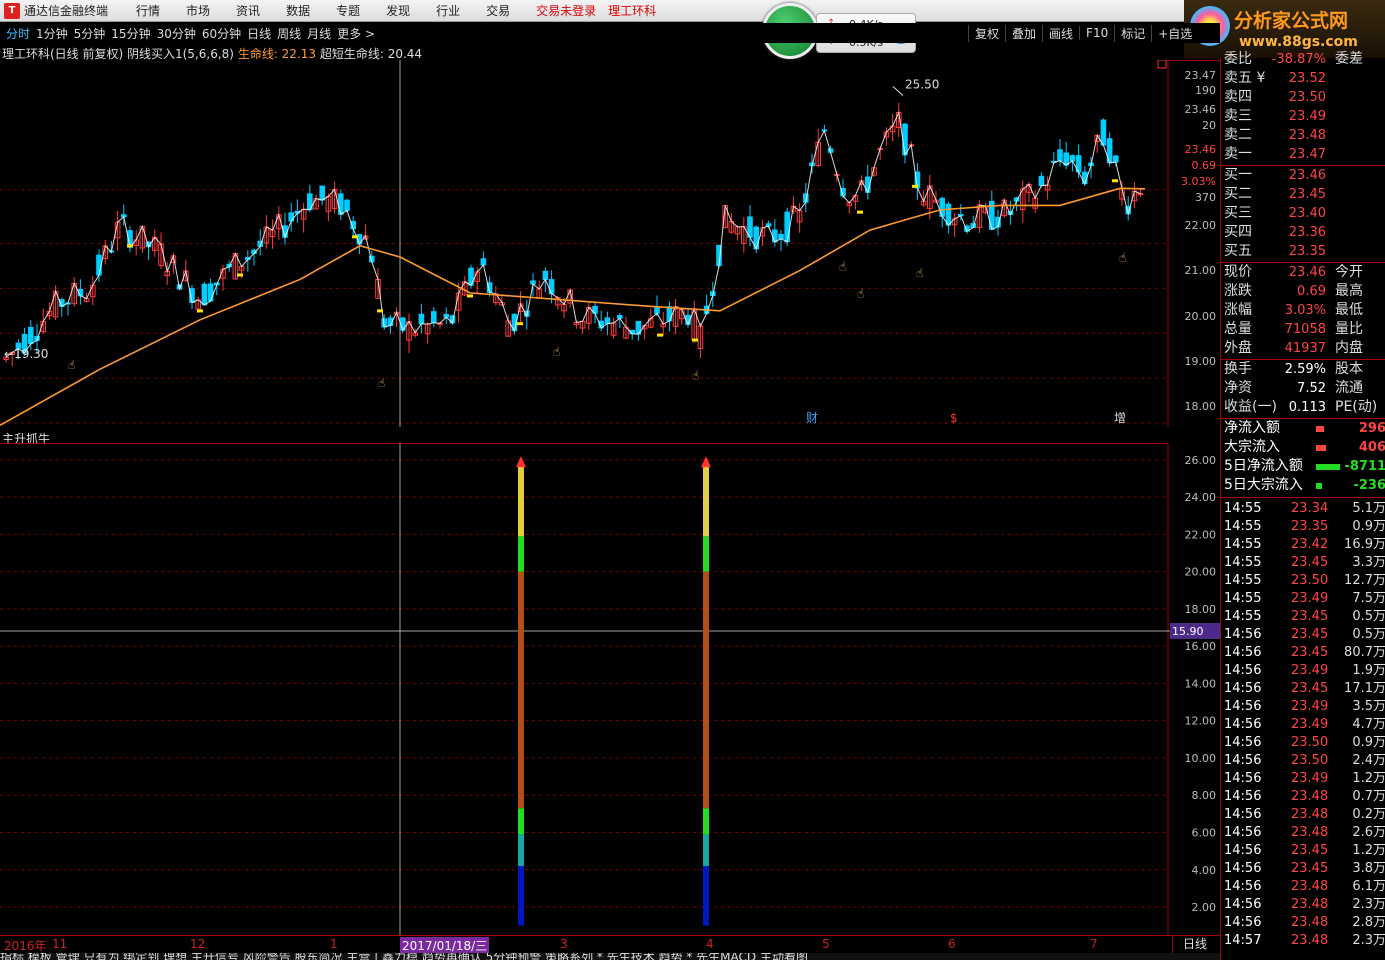 The width and height of the screenshot is (1385, 960). Describe the element at coordinates (1364, 652) in the screenshot. I see `tick-volume: 80.7万` at that location.